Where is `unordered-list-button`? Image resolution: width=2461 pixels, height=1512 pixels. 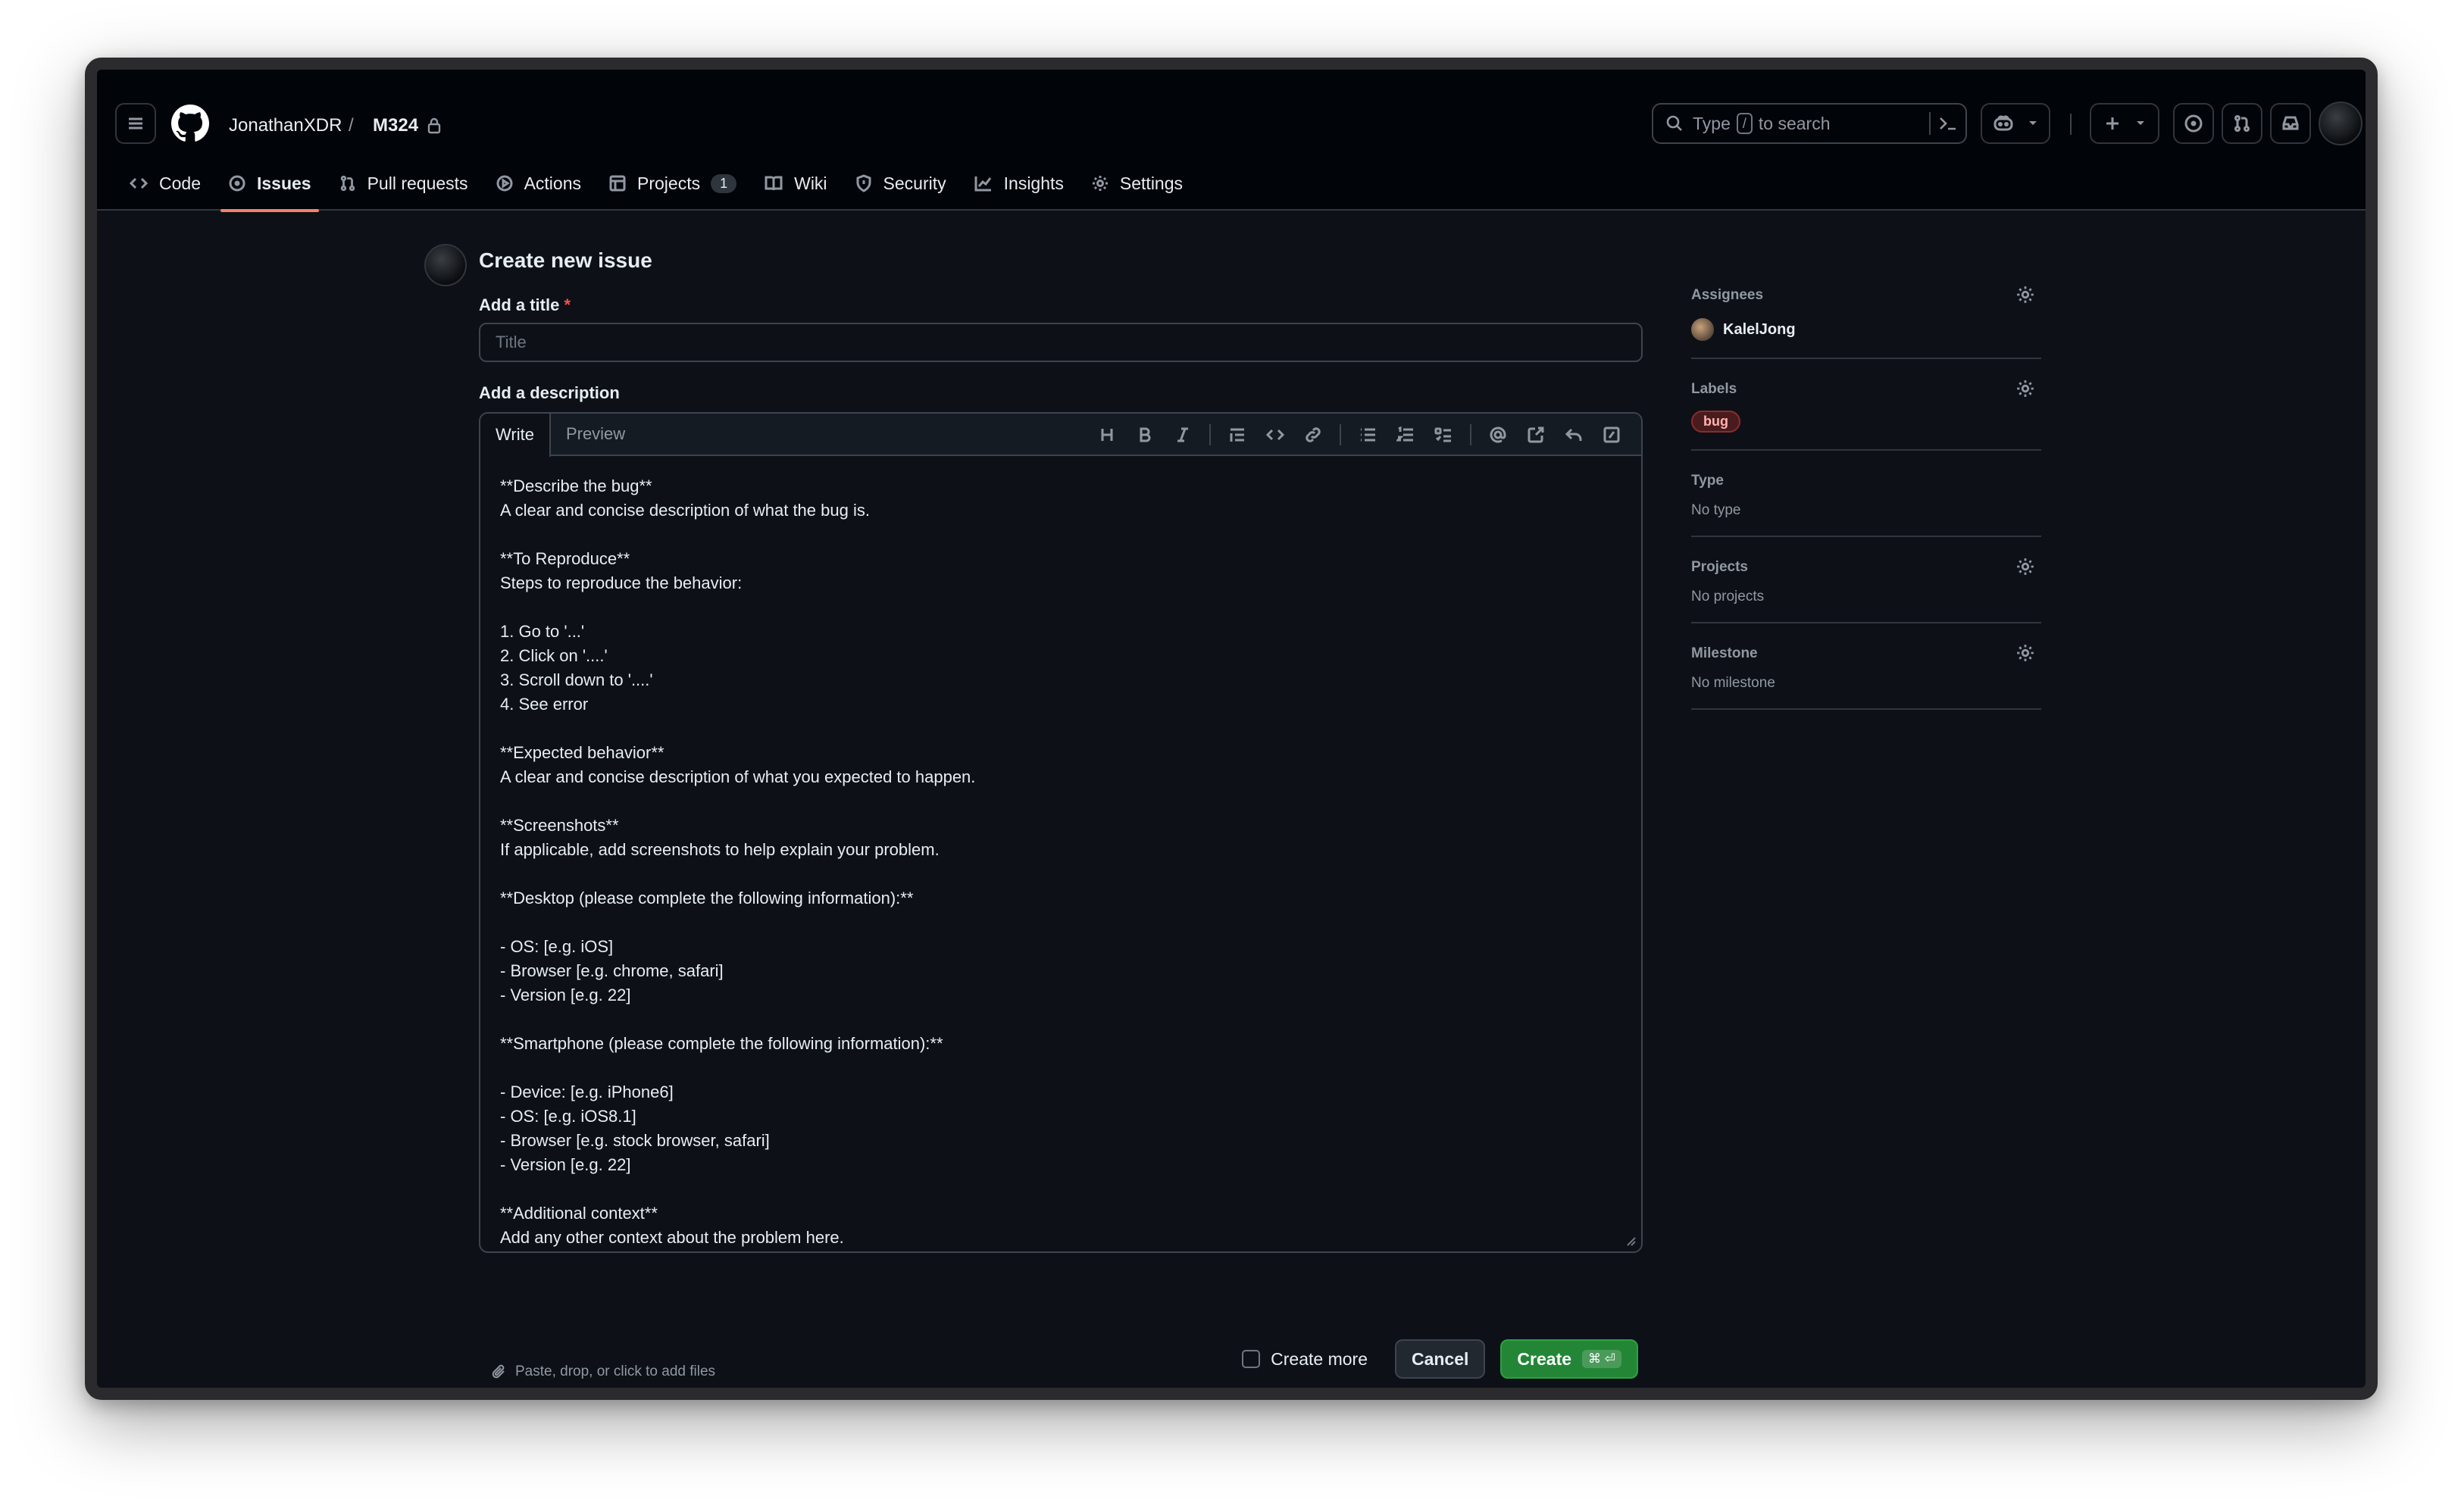 unordered-list-button is located at coordinates (1368, 435).